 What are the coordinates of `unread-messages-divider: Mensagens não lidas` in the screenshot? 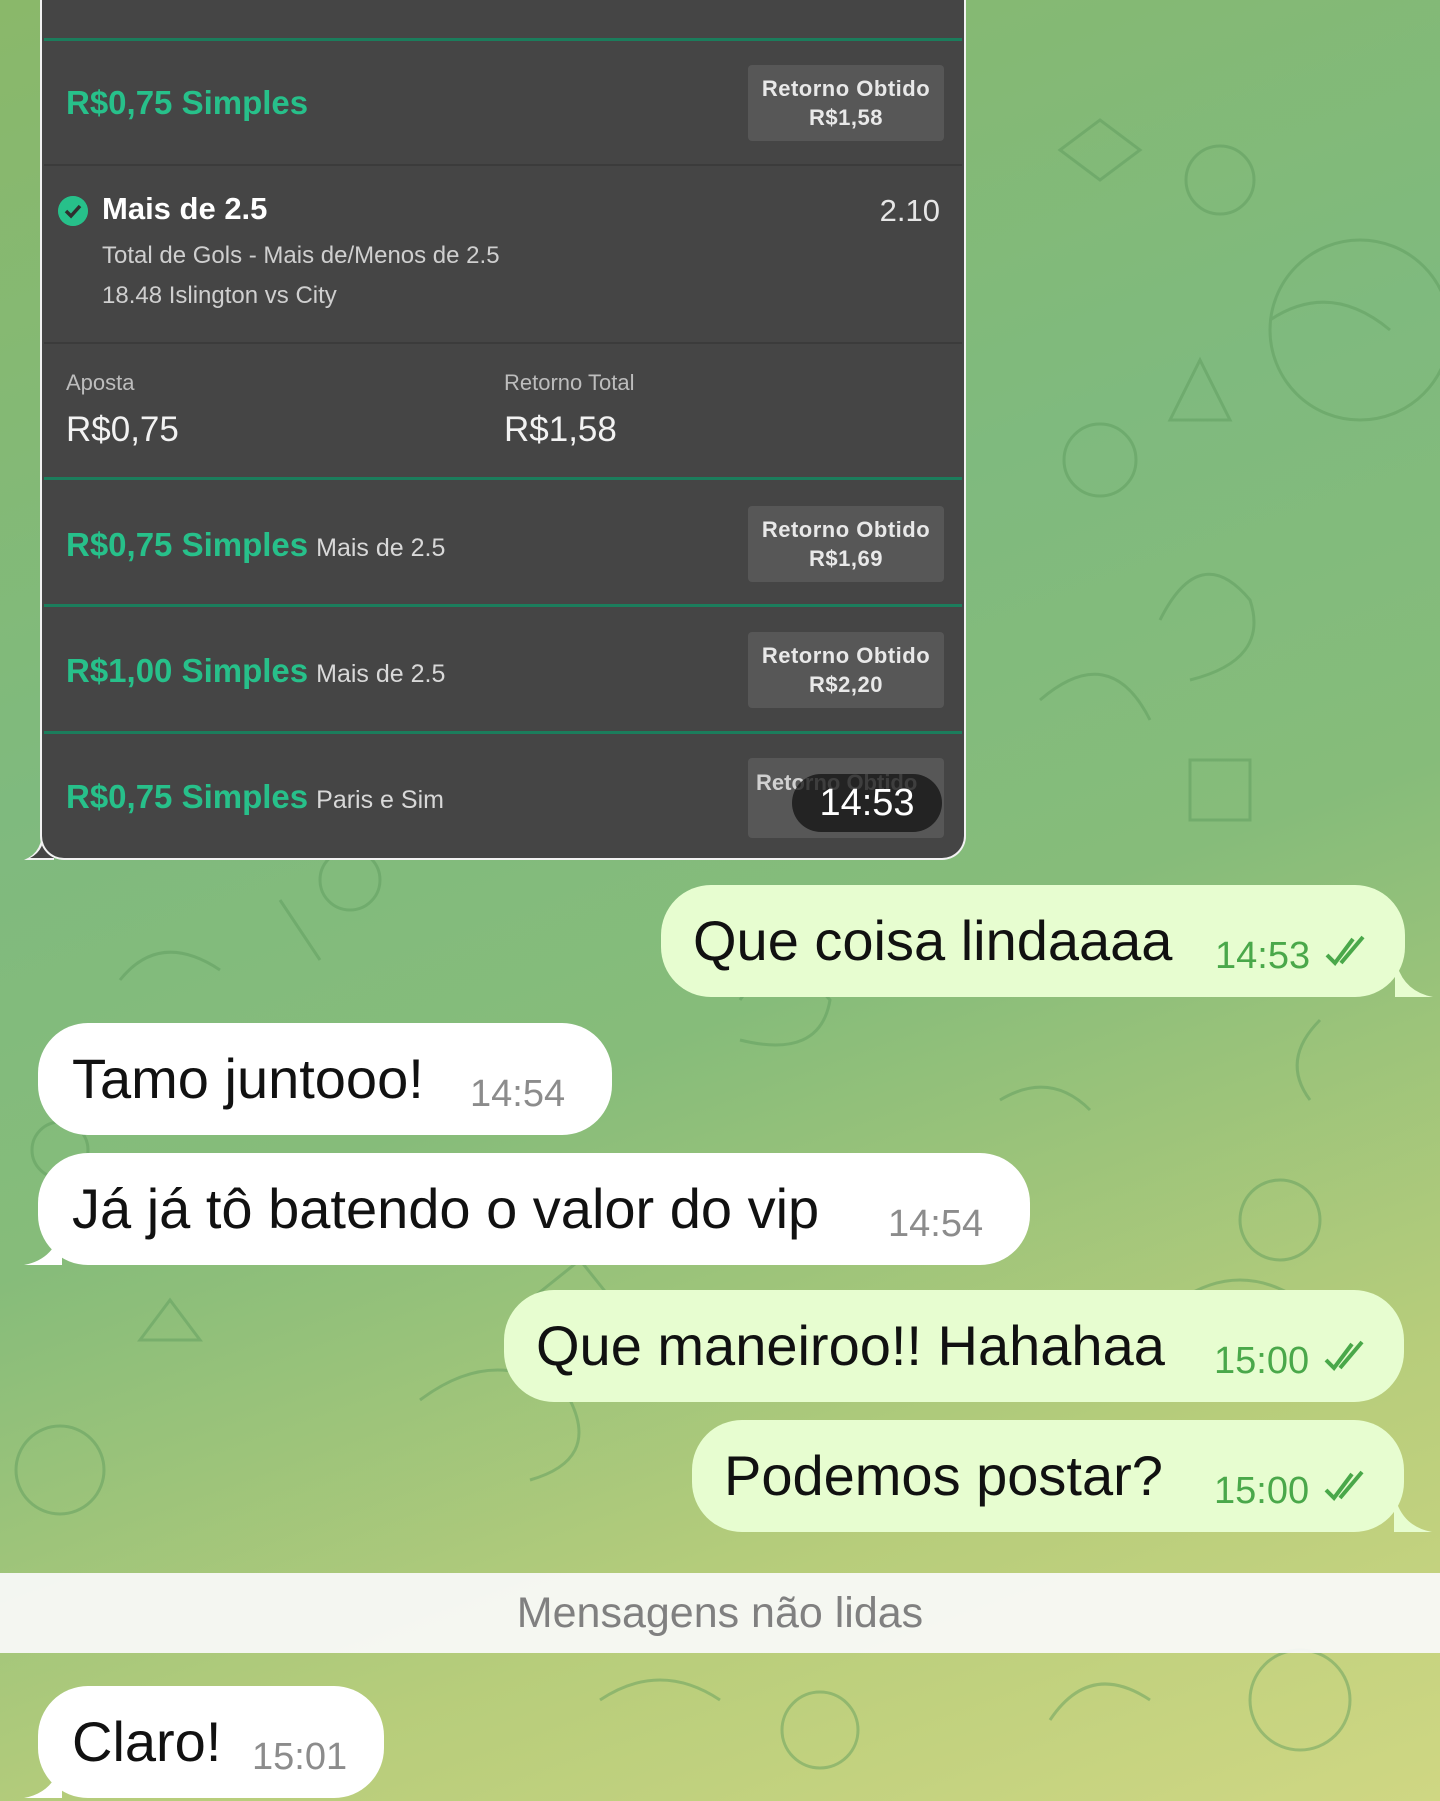 It's located at (720, 1613).